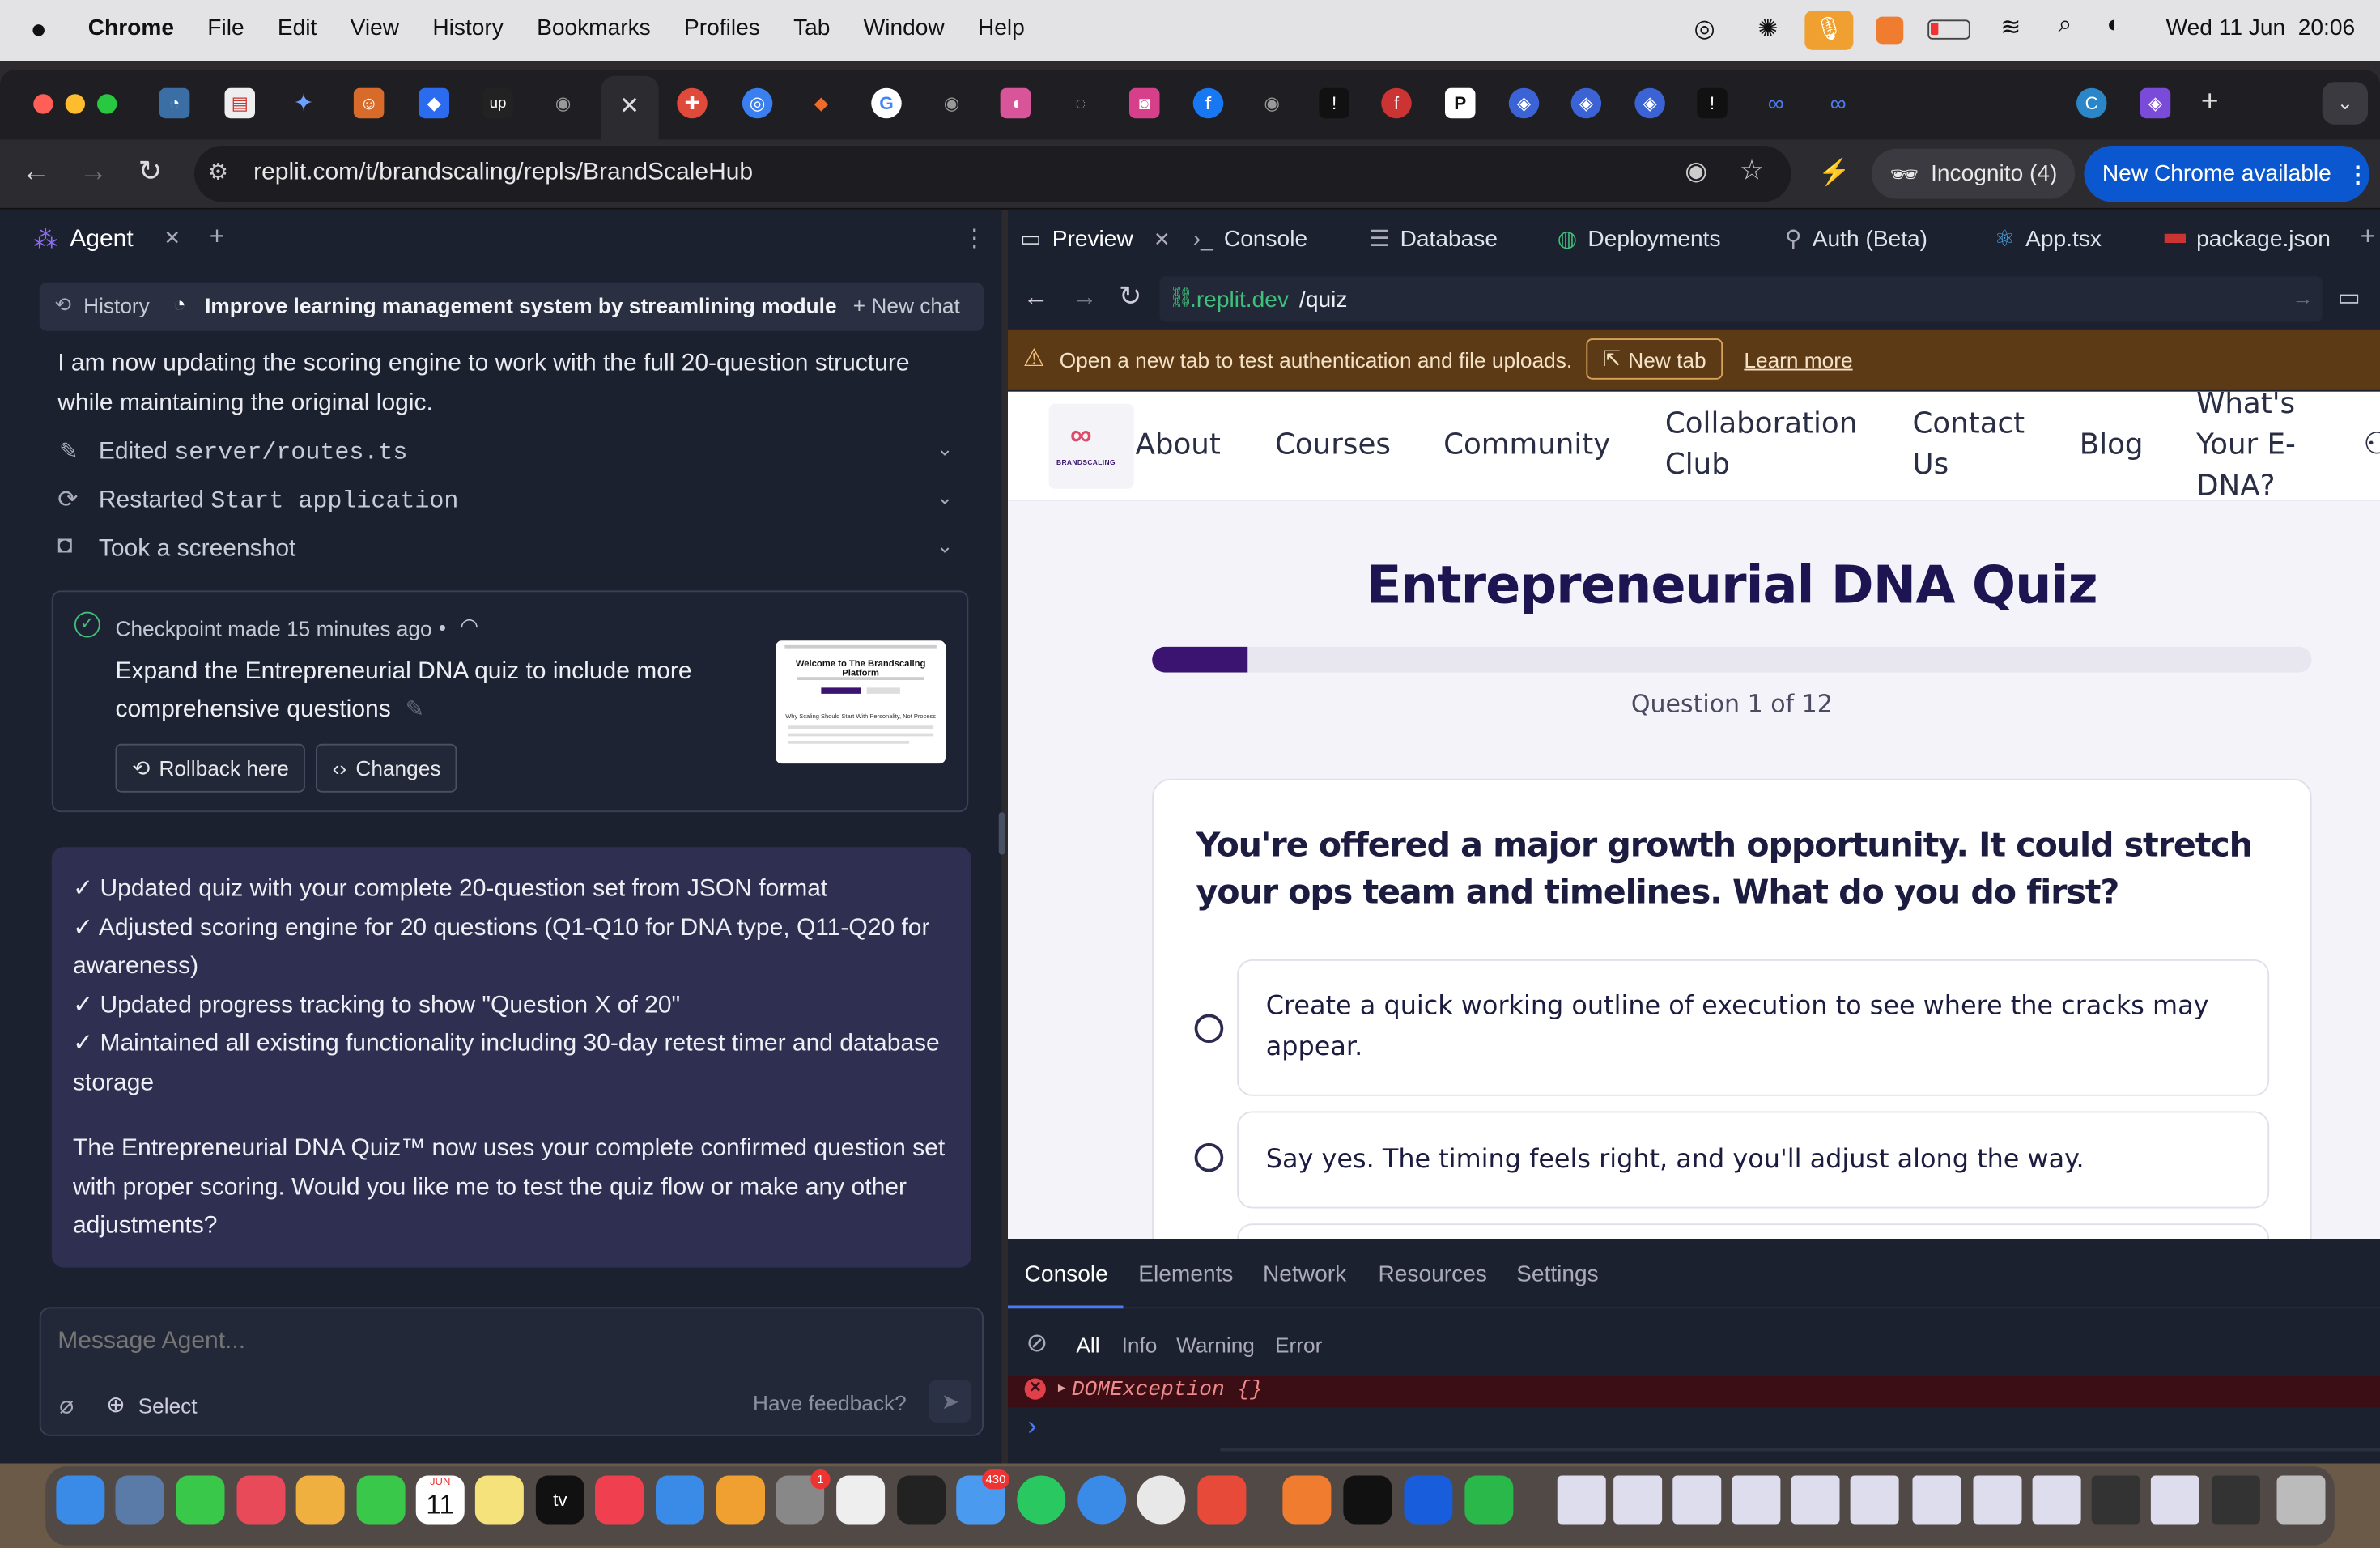 The width and height of the screenshot is (2380, 1548). What do you see at coordinates (922, 1500) in the screenshot?
I see `chatgpt-icon` at bounding box center [922, 1500].